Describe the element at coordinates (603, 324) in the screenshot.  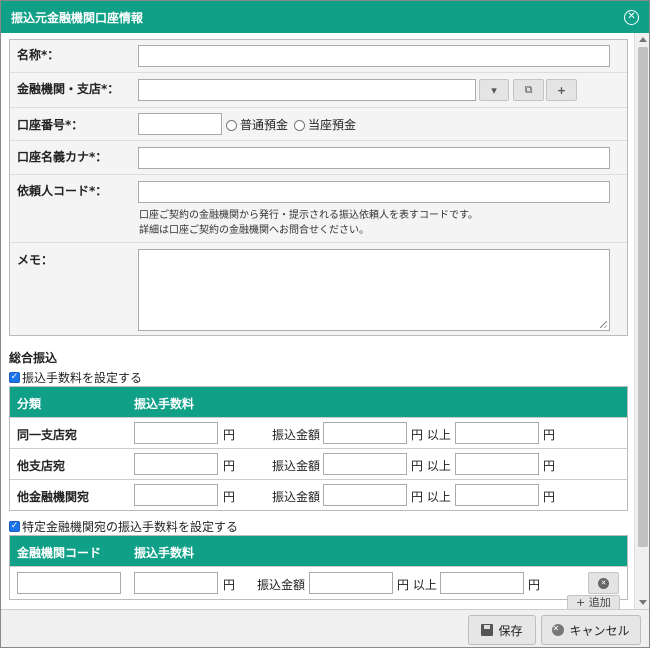
I see `resize-grip-icon` at that location.